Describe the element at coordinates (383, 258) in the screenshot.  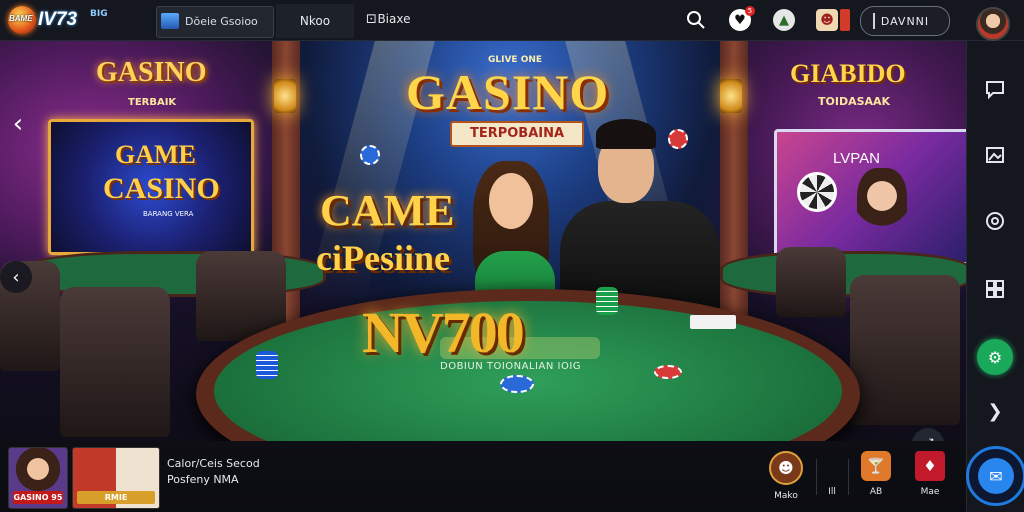
I see `hero-headline-2: ciPesiine` at that location.